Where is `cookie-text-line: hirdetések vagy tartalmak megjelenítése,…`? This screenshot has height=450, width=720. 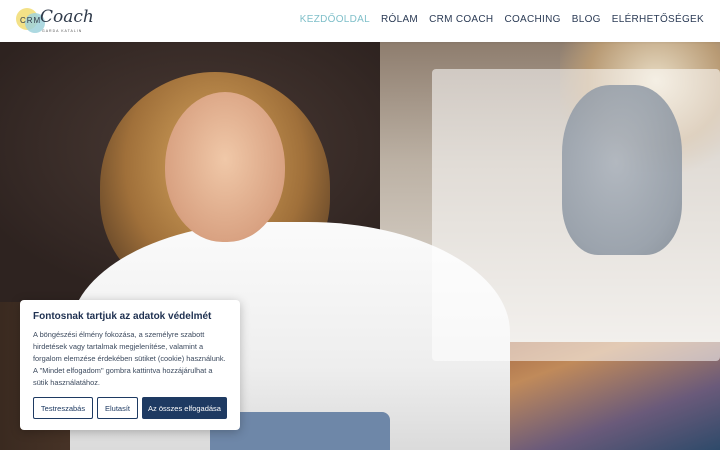
cookie-text-line: hirdetések vagy tartalmak megjelenítése,… is located at coordinates (118, 346).